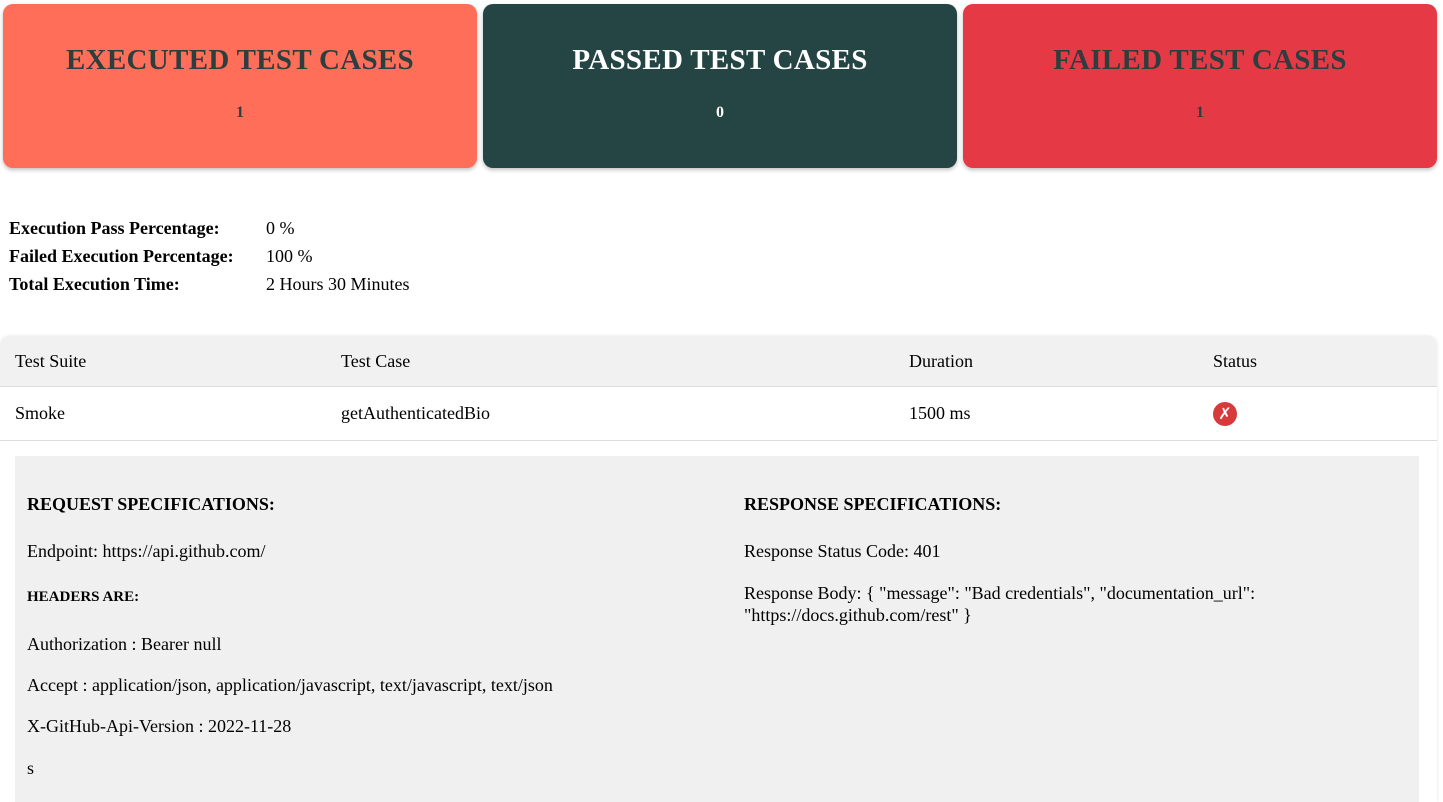 The width and height of the screenshot is (1443, 802). What do you see at coordinates (309, 228) in the screenshot?
I see `pass-percentage-row: Execution Pass Percentage: 0 %` at bounding box center [309, 228].